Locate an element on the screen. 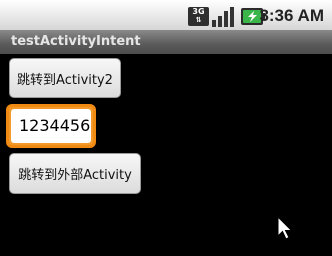  text-input: 1234456 is located at coordinates (51, 126).